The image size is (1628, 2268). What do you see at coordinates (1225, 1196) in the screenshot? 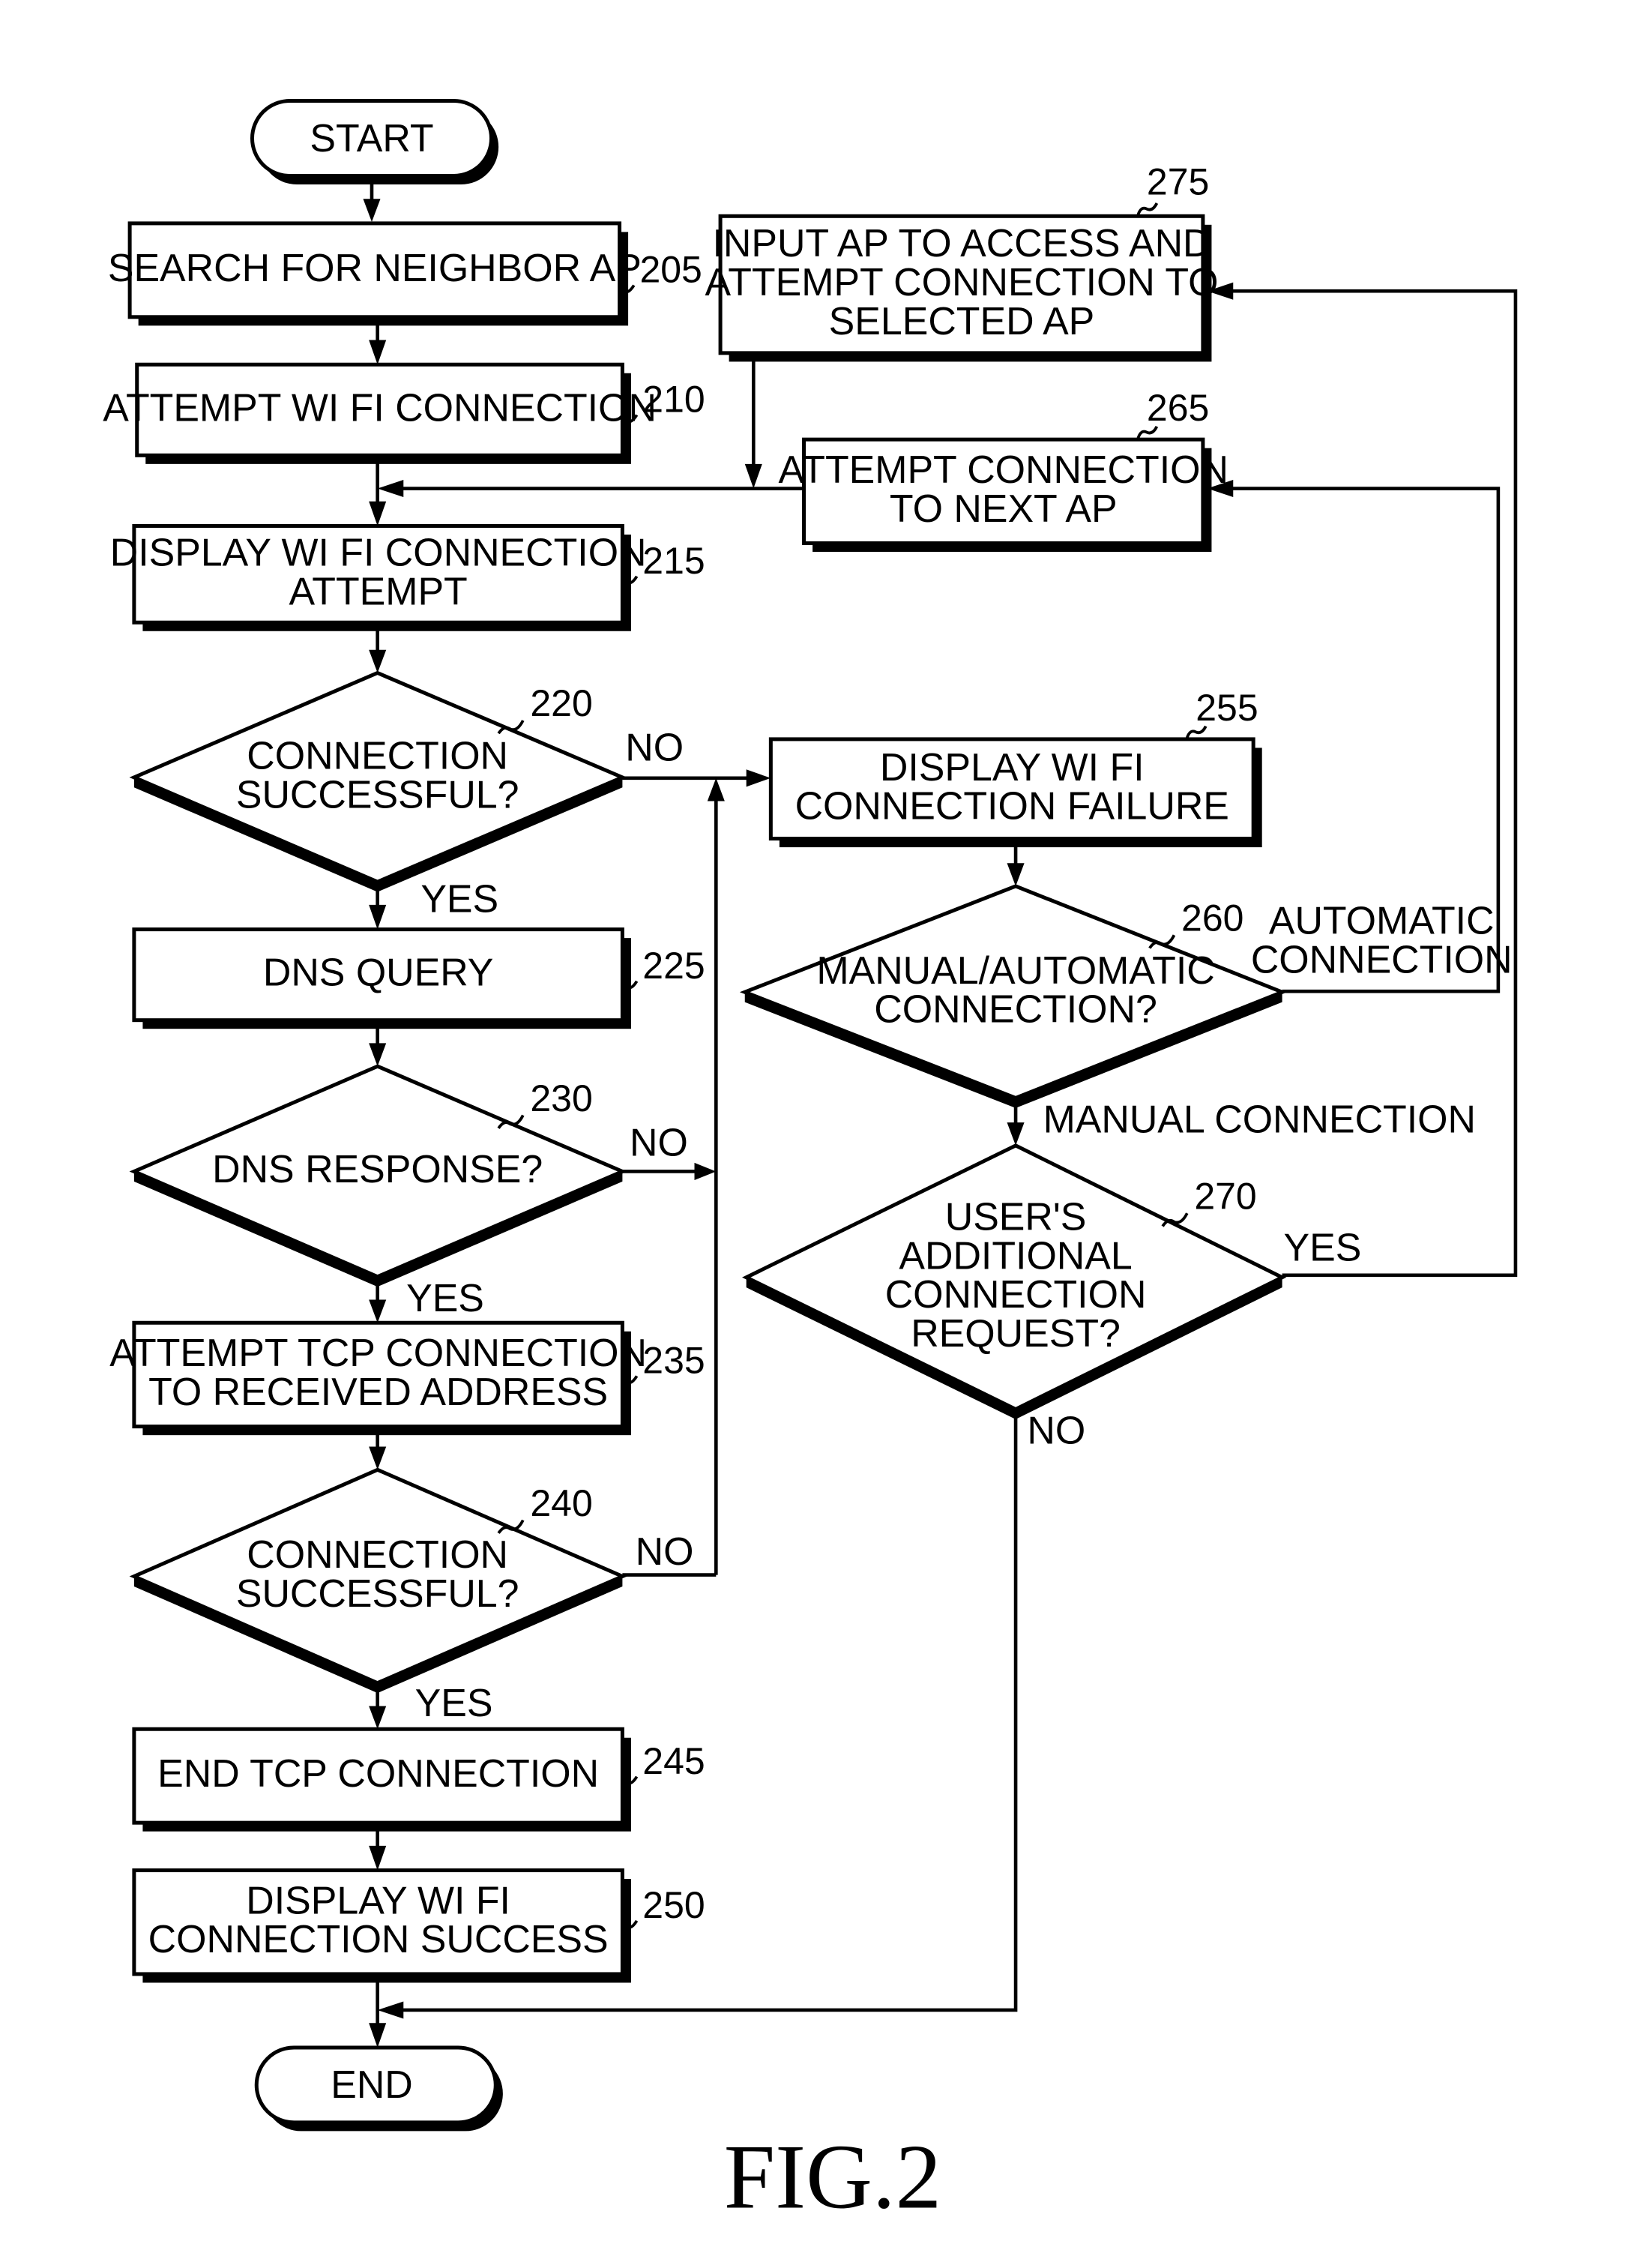
I see `reference-numeral: 270` at bounding box center [1225, 1196].